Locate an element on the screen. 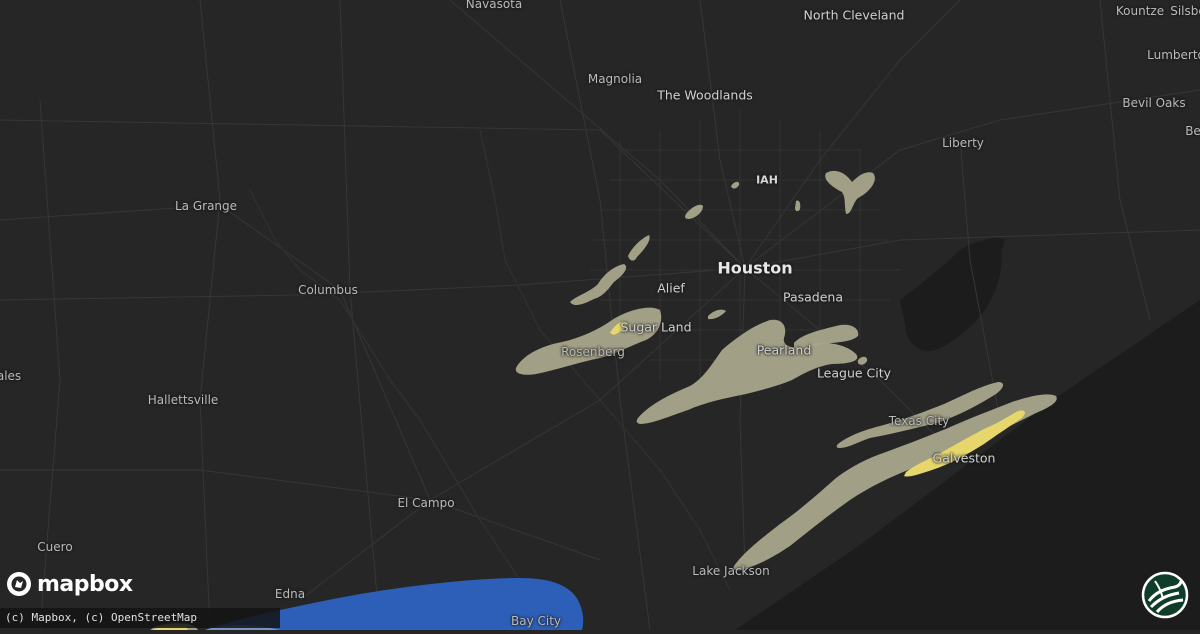  place-label-texas-city: Texas City is located at coordinates (919, 421).